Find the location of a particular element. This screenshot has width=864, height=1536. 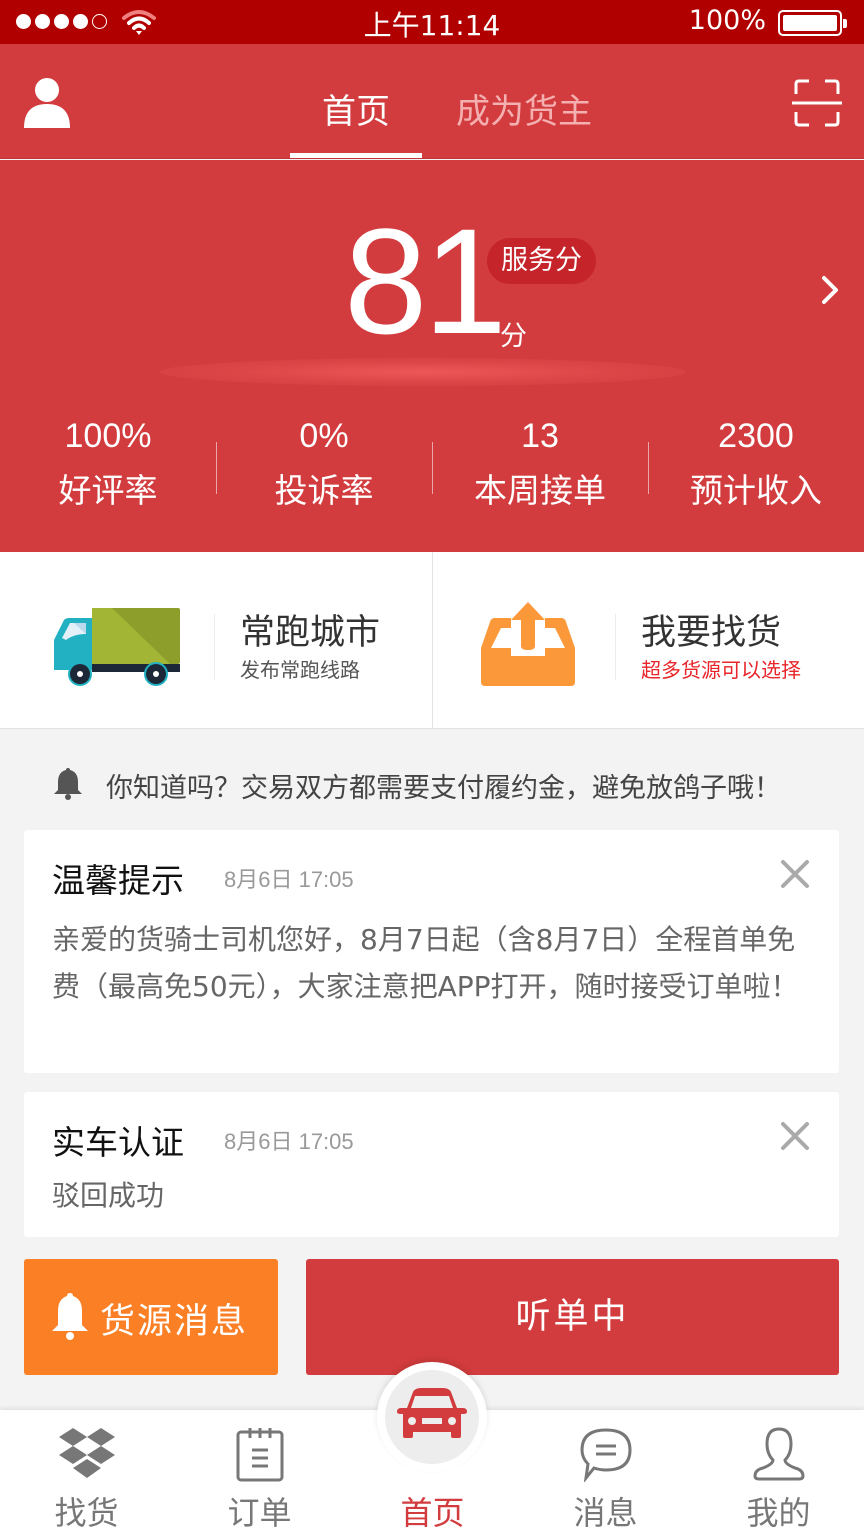

person-outline-icon is located at coordinates (778, 1454).